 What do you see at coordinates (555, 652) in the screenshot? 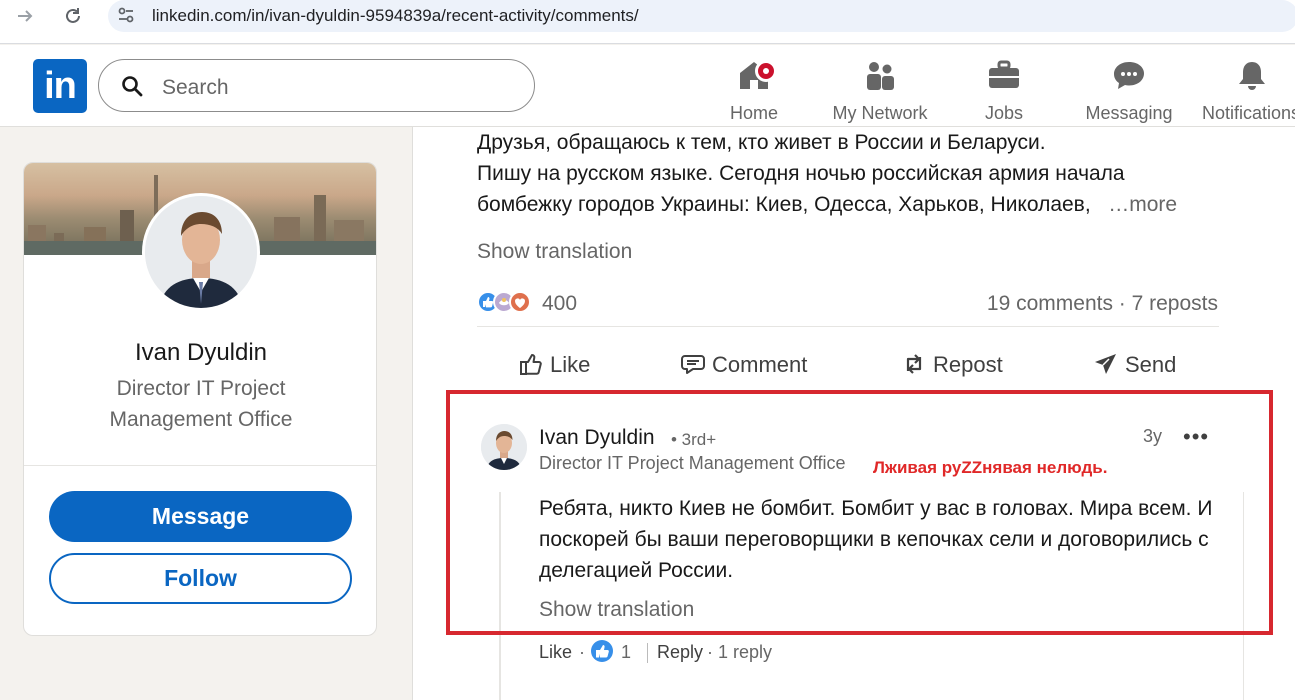
I see `comment-like-button: Like` at bounding box center [555, 652].